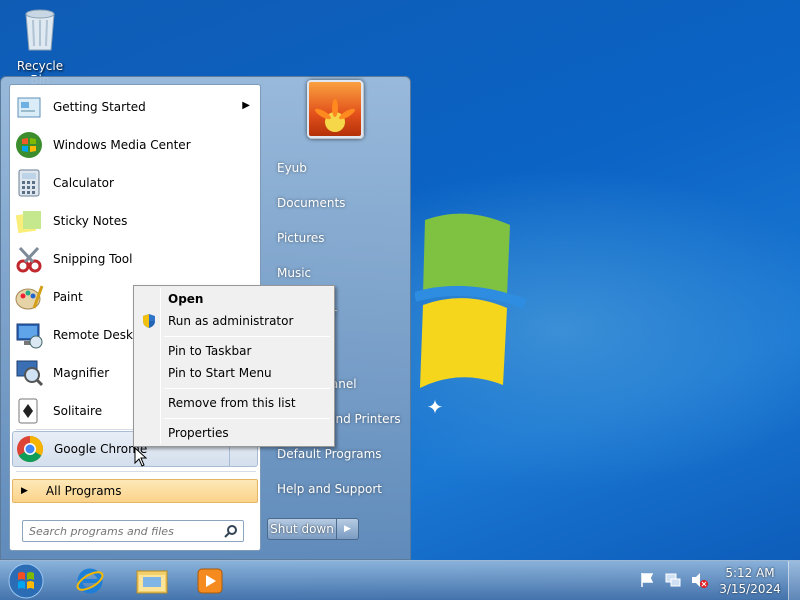 This screenshot has height=600, width=800. Describe the element at coordinates (337, 168) in the screenshot. I see `right-item-user: Eyub` at that location.